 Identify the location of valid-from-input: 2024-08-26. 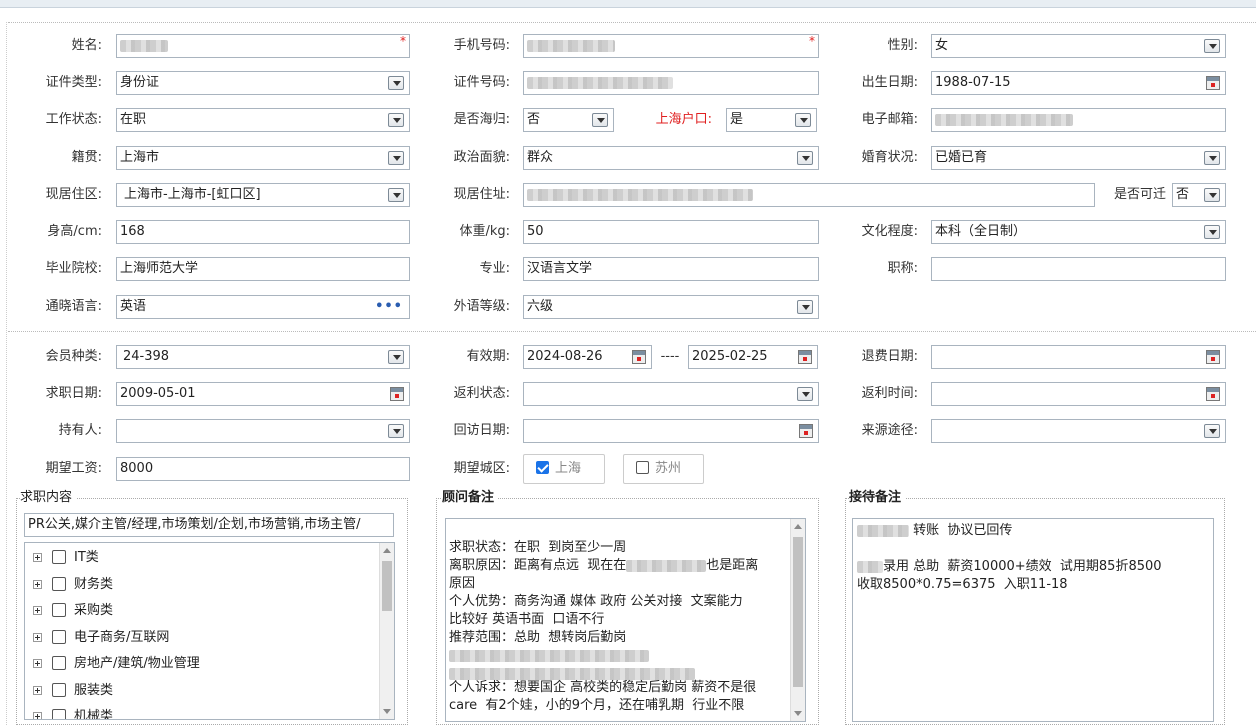
(587, 357).